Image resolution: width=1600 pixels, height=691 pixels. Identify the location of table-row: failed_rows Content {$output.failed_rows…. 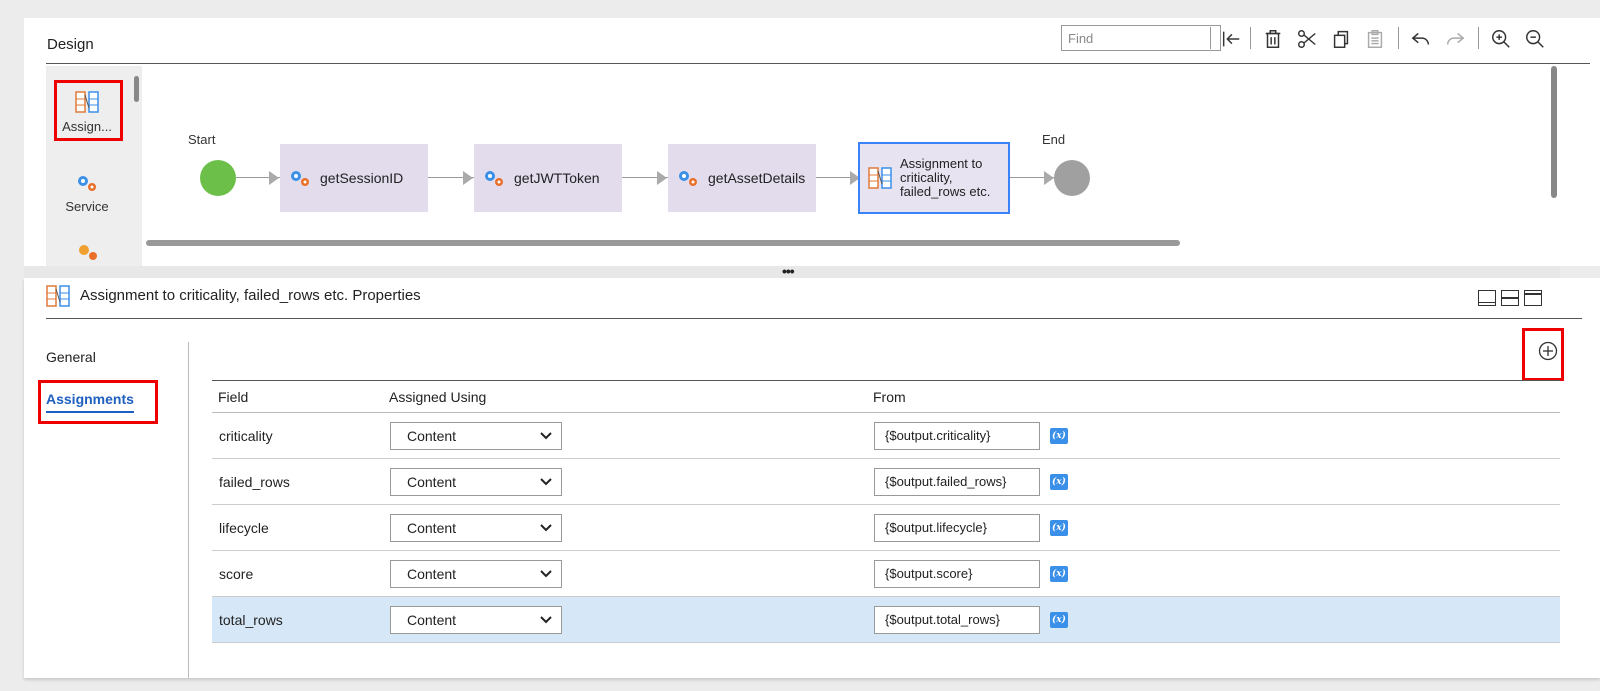
(886, 481).